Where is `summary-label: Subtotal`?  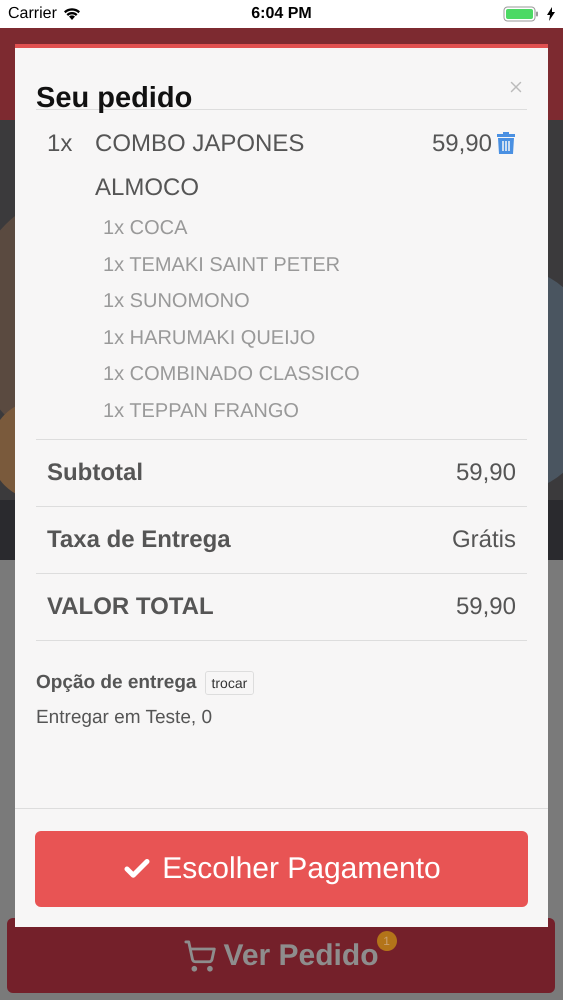
summary-label: Subtotal is located at coordinates (95, 473).